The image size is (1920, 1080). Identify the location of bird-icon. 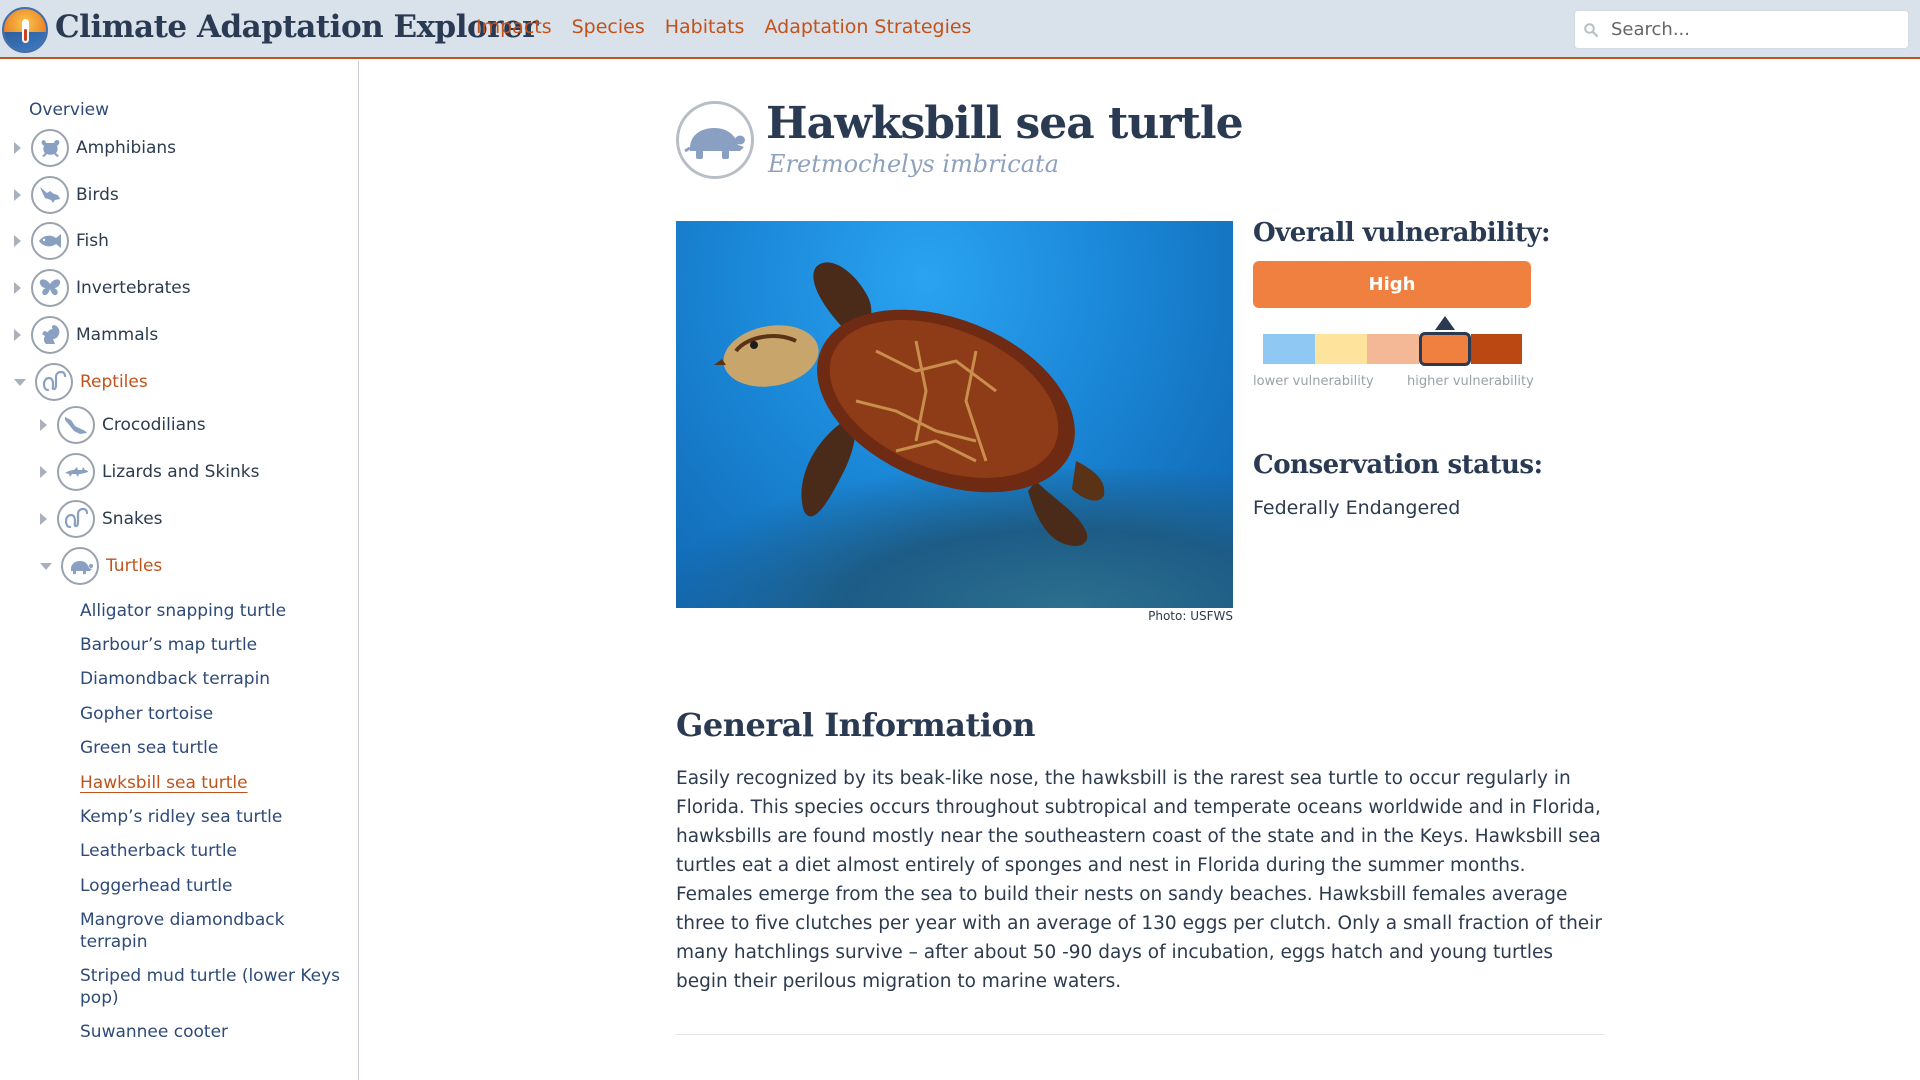
(50, 195).